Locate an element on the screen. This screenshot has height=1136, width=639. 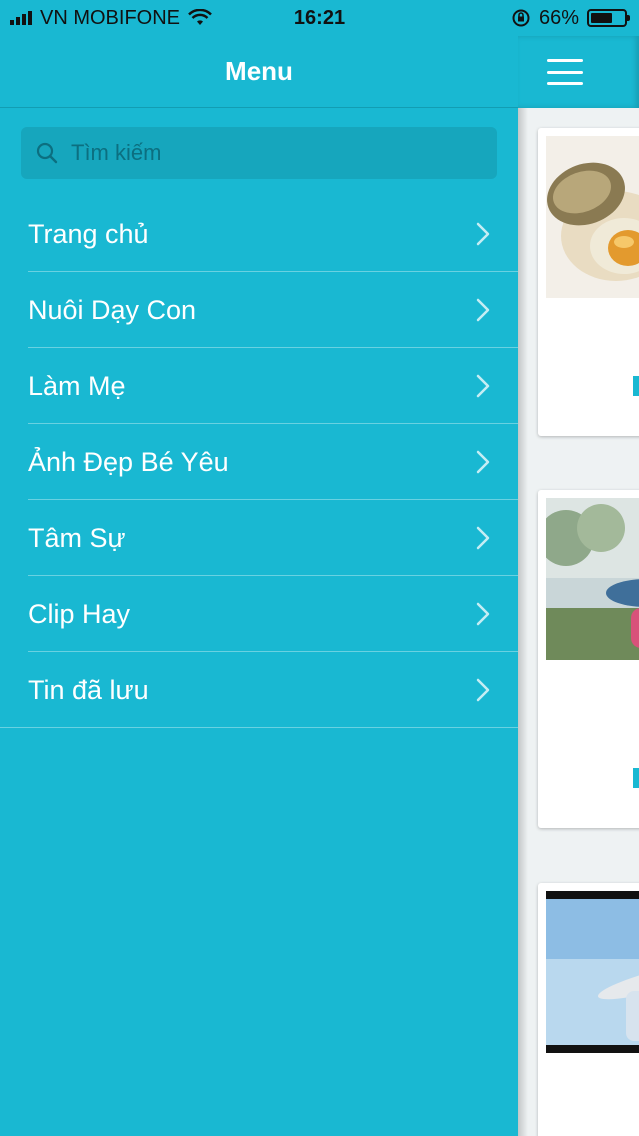
status-bar: VN MOBIFONE 16:21 66% is located at coordinates (319, 18).